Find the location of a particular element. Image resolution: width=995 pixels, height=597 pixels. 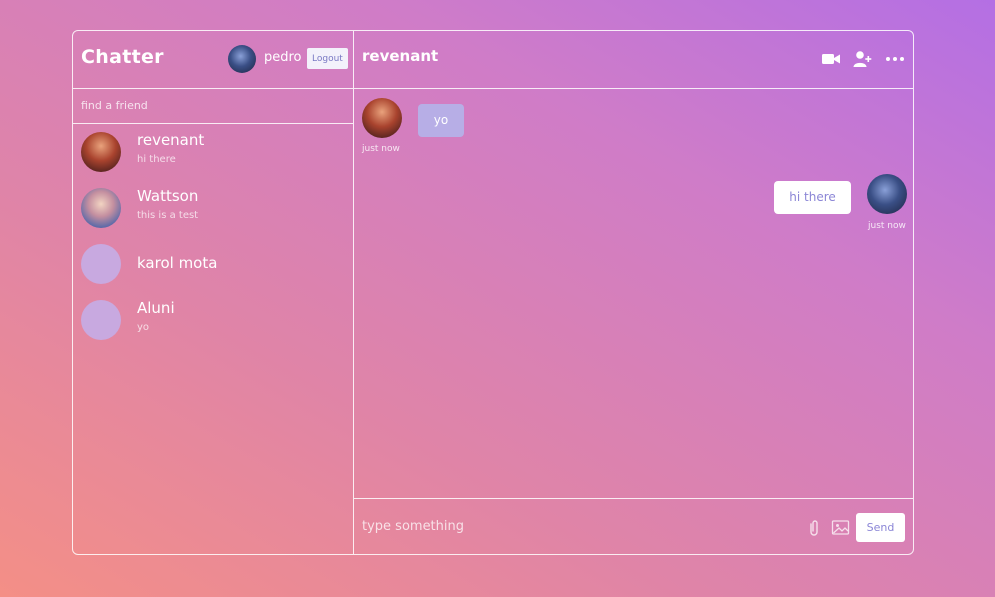

chat-list-item-karol-mota: karol mota is located at coordinates (213, 264).